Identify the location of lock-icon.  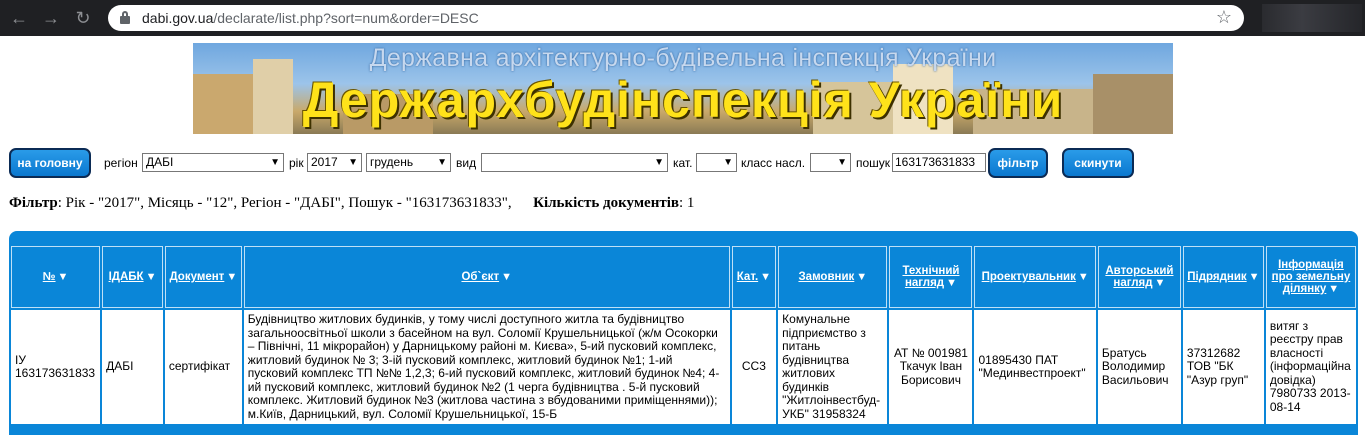
(125, 17).